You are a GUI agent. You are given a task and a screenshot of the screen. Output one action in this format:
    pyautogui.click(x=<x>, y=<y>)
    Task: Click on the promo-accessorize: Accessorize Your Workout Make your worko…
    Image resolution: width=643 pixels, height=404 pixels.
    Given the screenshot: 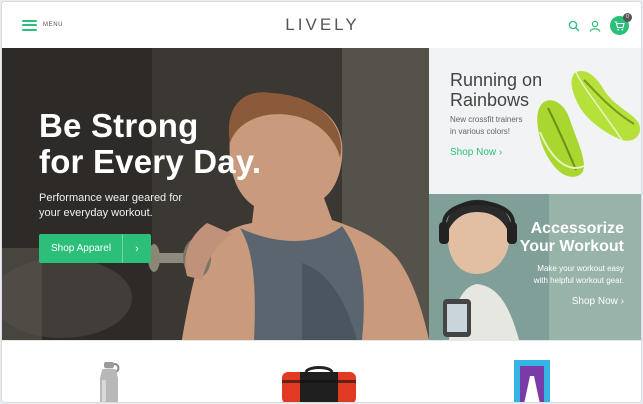 What is the action you would take?
    pyautogui.click(x=535, y=267)
    